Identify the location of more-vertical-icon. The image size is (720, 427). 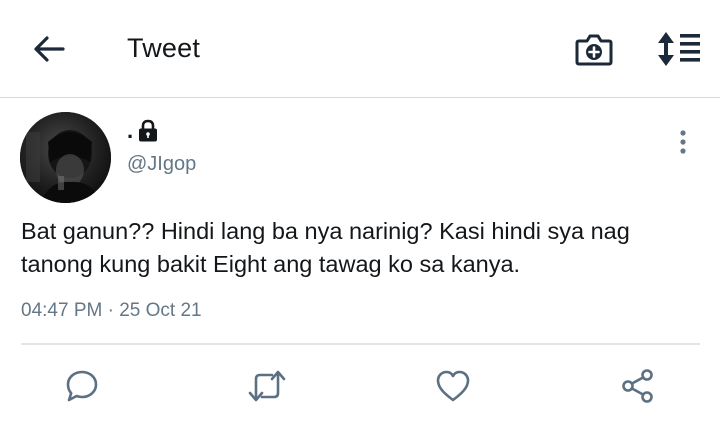
(683, 142).